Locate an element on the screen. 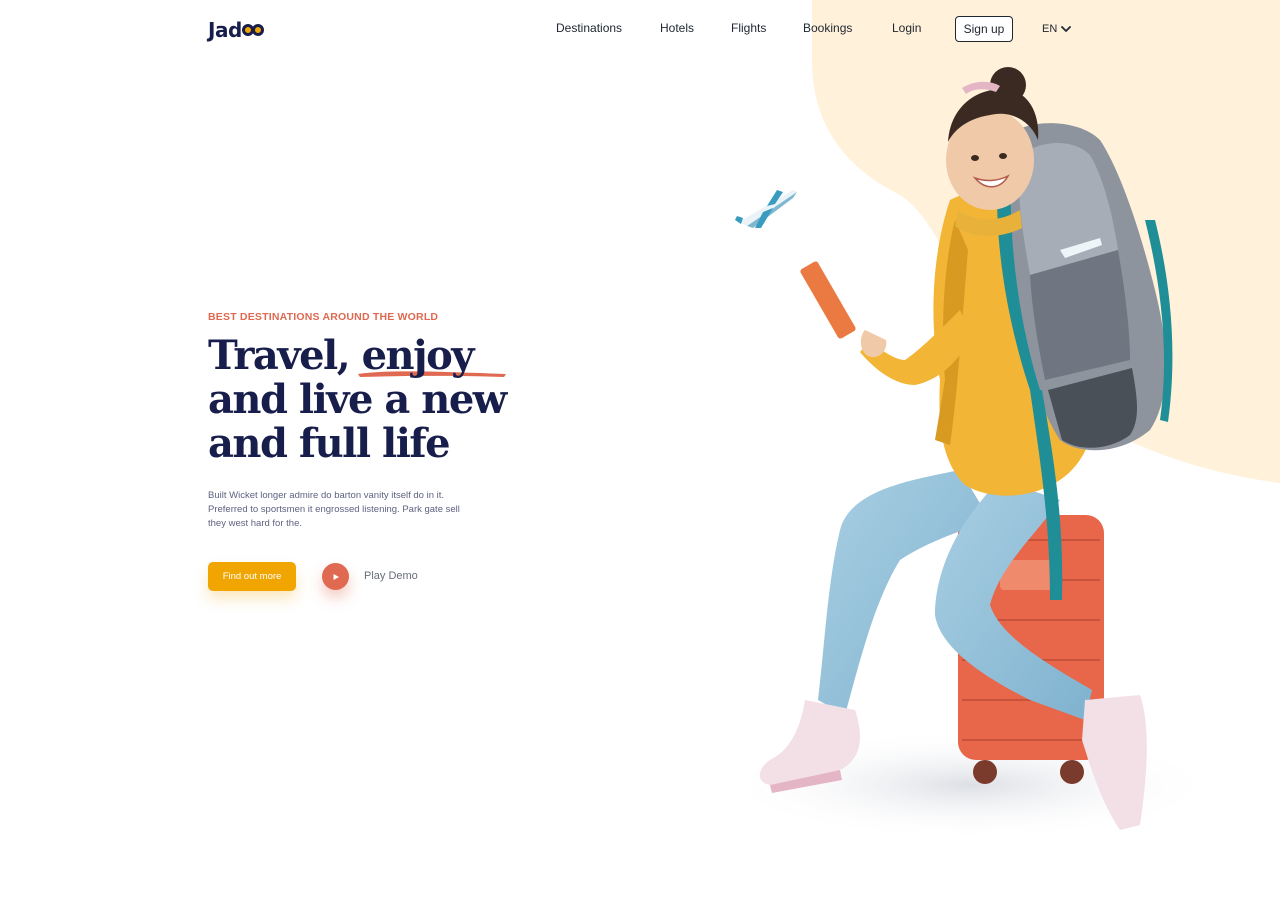  play-icon is located at coordinates (336, 576).